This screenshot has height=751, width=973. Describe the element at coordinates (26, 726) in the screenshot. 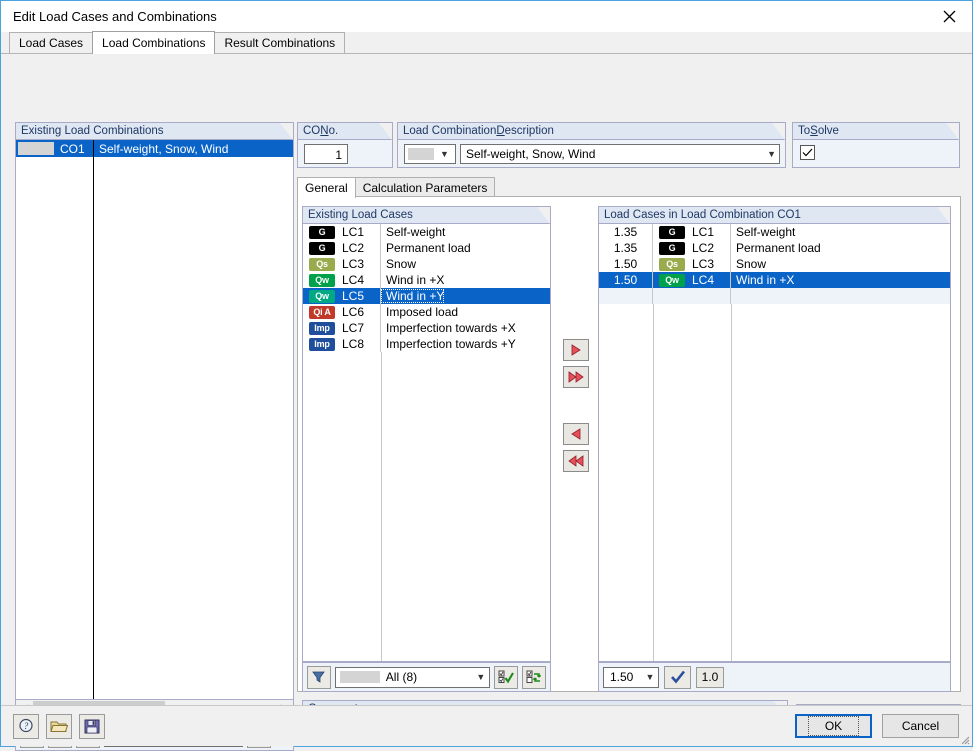

I see `help-icon: ?` at that location.